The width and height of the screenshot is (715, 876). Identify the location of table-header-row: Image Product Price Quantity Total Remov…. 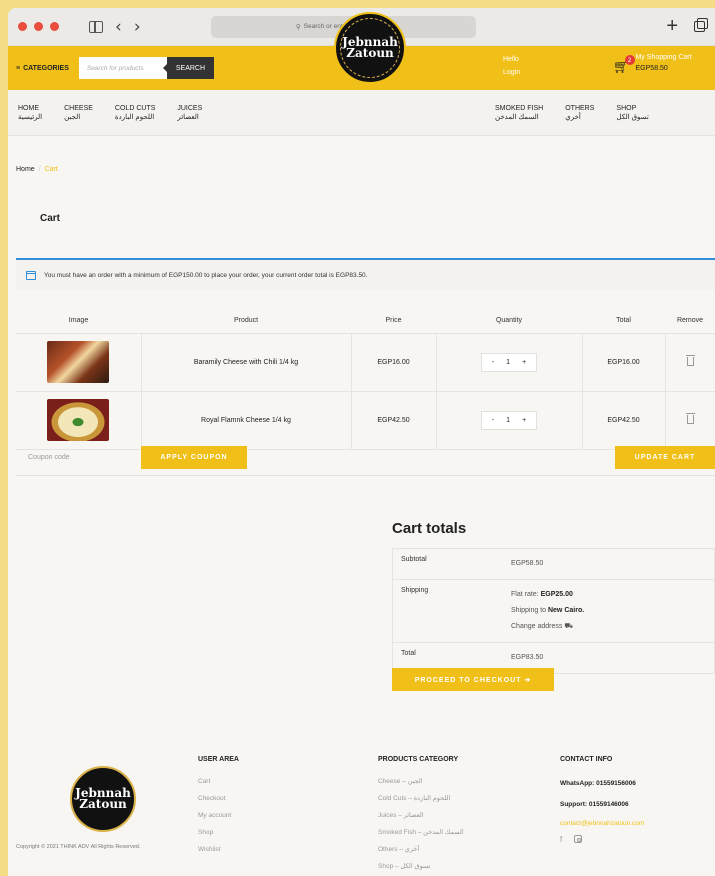
(365, 321).